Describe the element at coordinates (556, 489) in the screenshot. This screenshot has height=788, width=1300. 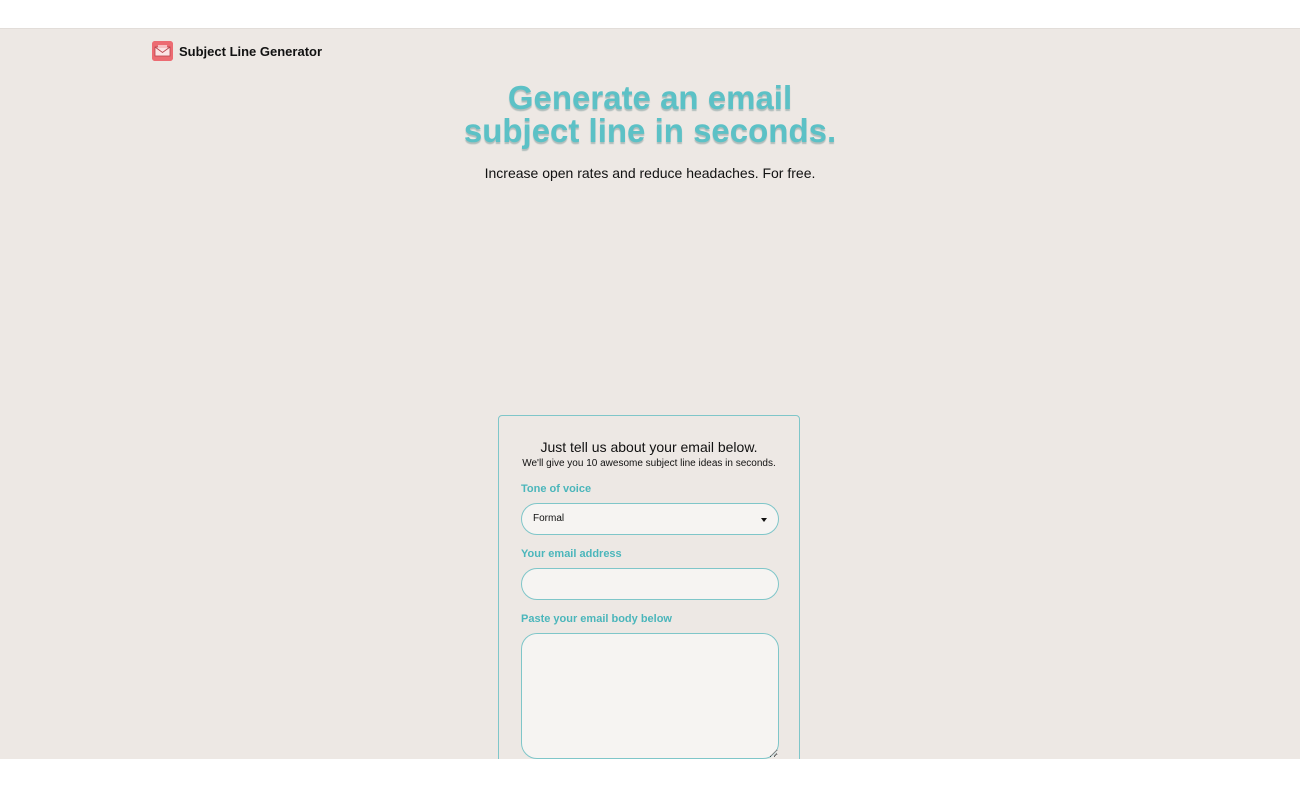
I see `tone-of-voice-label: Tone of voice` at that location.